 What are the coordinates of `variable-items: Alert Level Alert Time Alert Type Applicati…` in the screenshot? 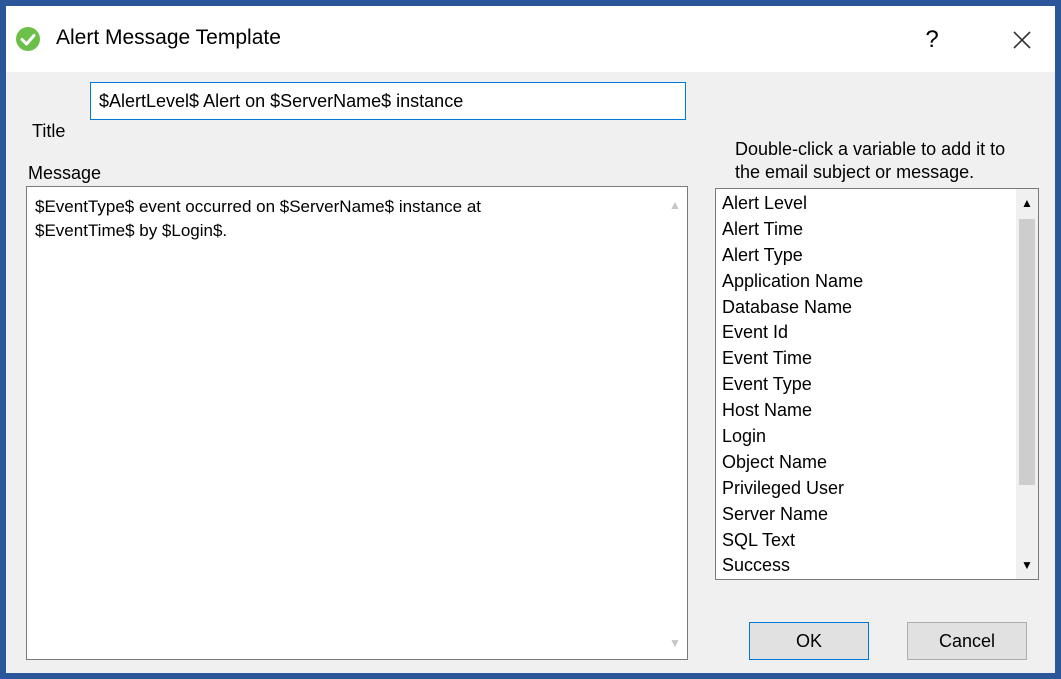 It's located at (792, 385).